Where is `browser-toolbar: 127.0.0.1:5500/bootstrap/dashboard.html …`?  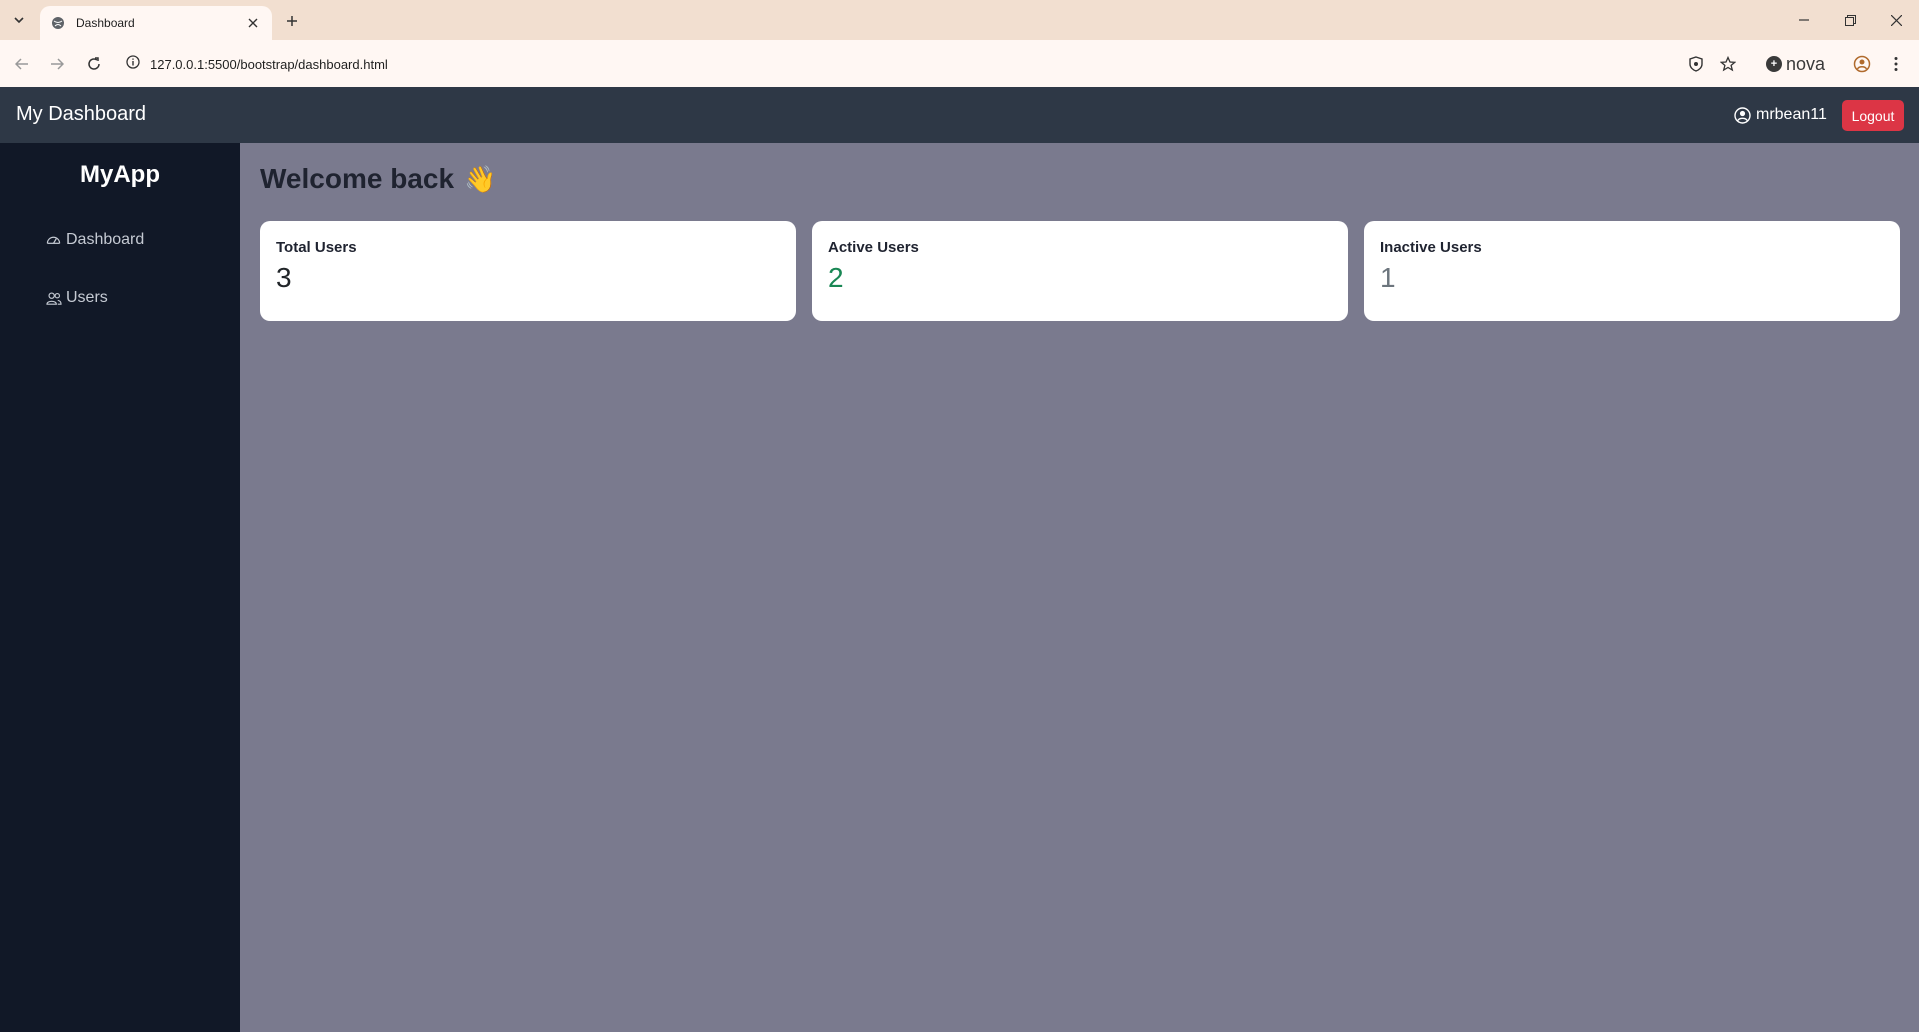
browser-toolbar: 127.0.0.1:5500/bootstrap/dashboard.html … is located at coordinates (959, 63).